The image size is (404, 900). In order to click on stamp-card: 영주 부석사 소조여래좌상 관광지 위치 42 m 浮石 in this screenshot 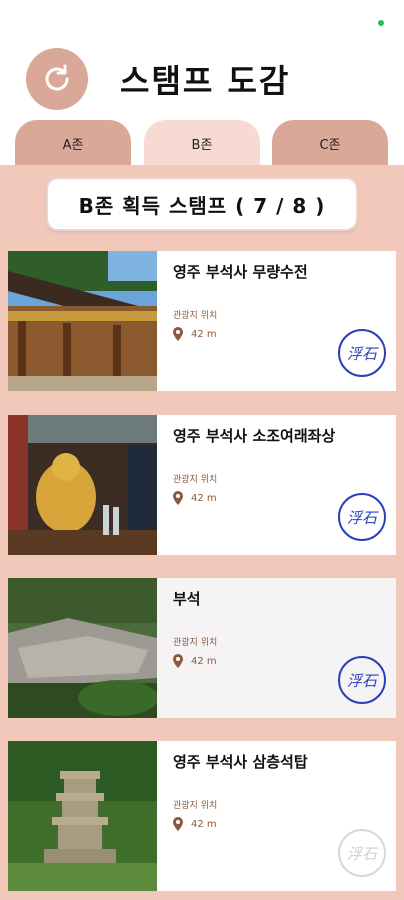, I will do `click(202, 485)`.